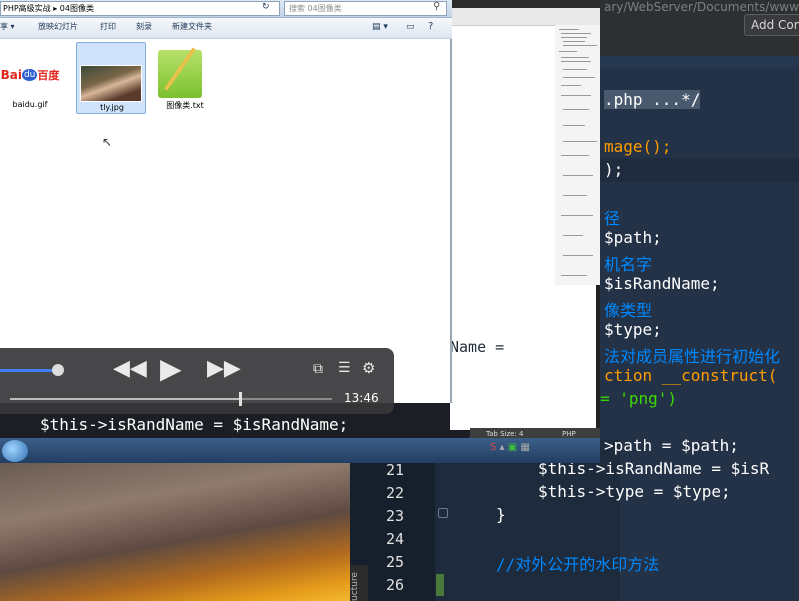  What do you see at coordinates (504, 434) in the screenshot?
I see `tab-size-indicator: Tab Size: 4` at bounding box center [504, 434].